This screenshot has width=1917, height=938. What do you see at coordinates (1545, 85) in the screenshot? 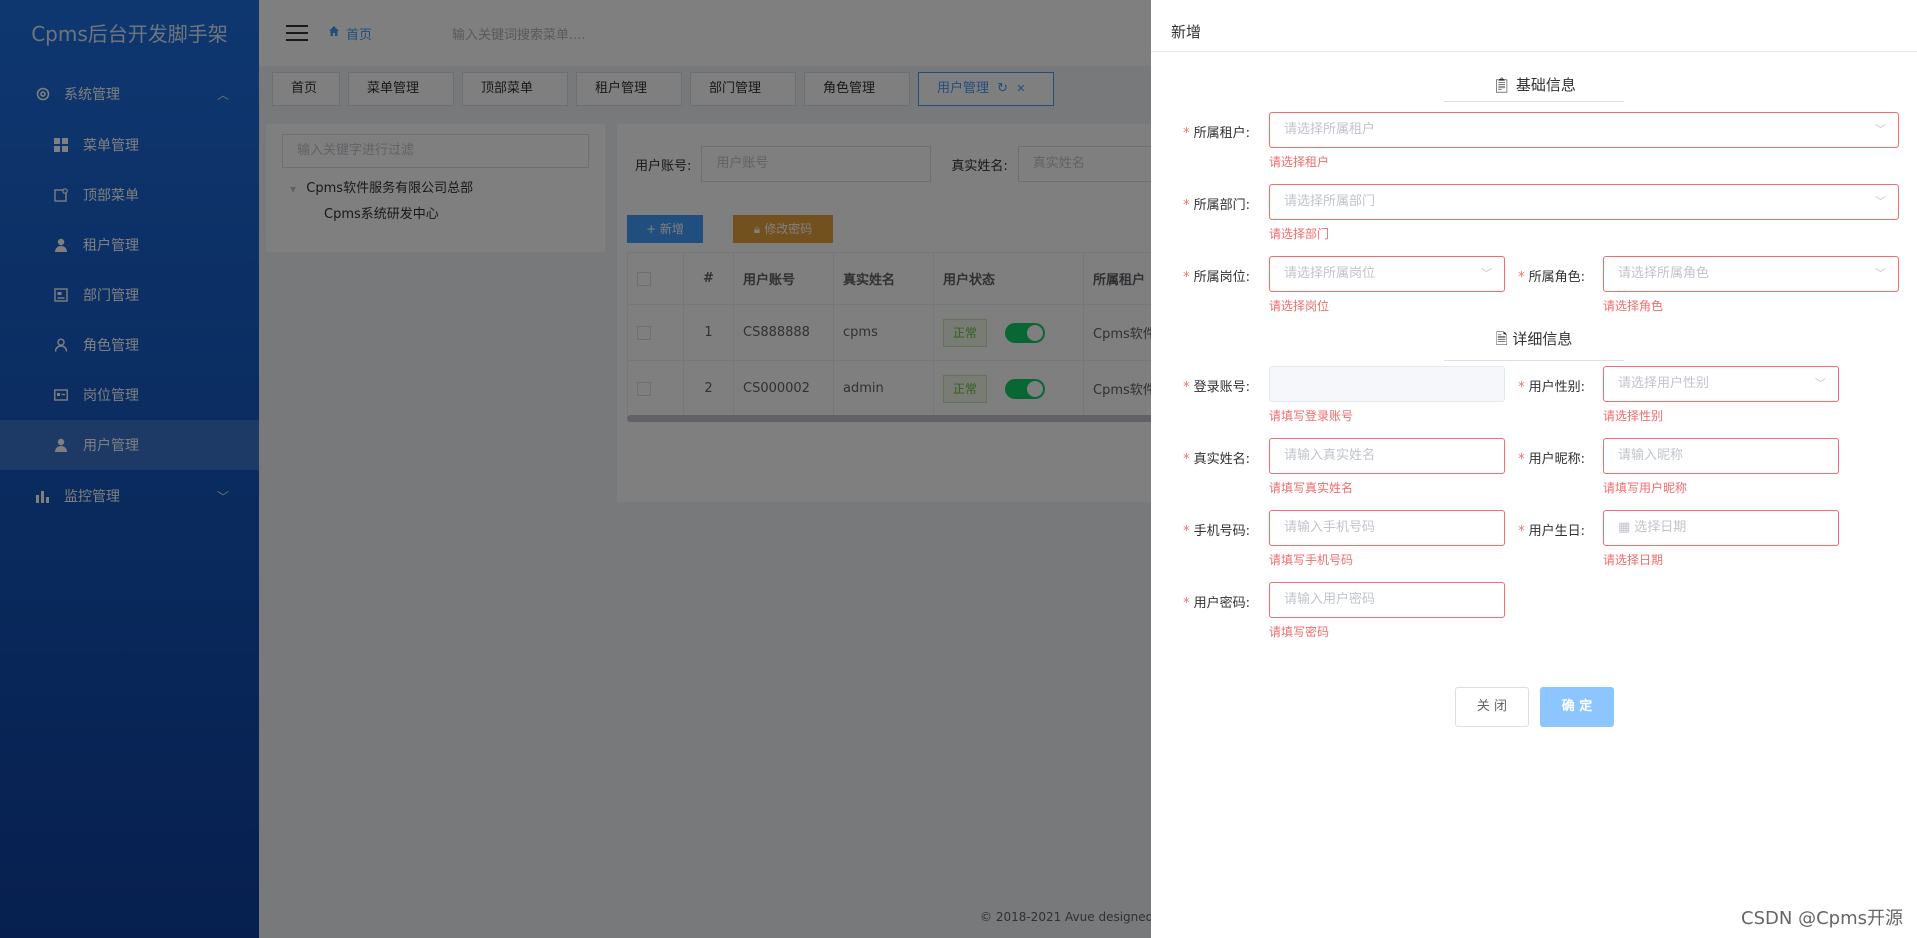
I see `section-label: 基础信息` at bounding box center [1545, 85].